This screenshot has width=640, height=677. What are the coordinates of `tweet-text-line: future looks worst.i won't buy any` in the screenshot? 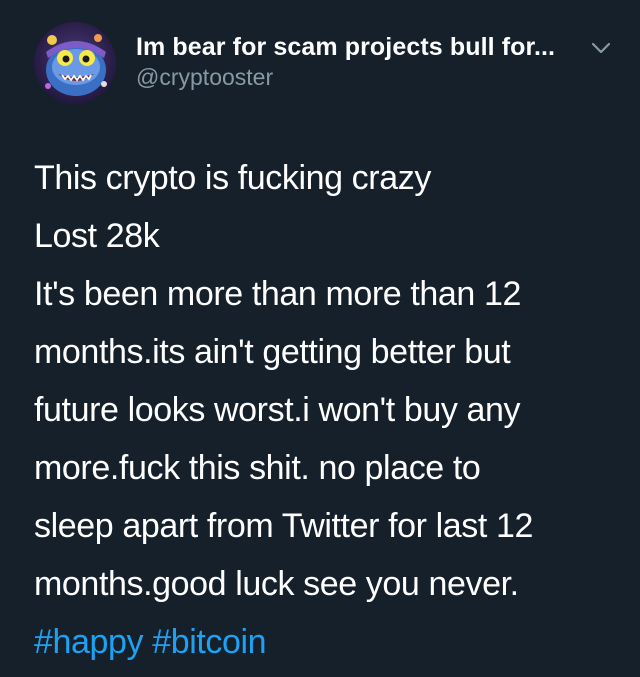 It's located at (277, 410).